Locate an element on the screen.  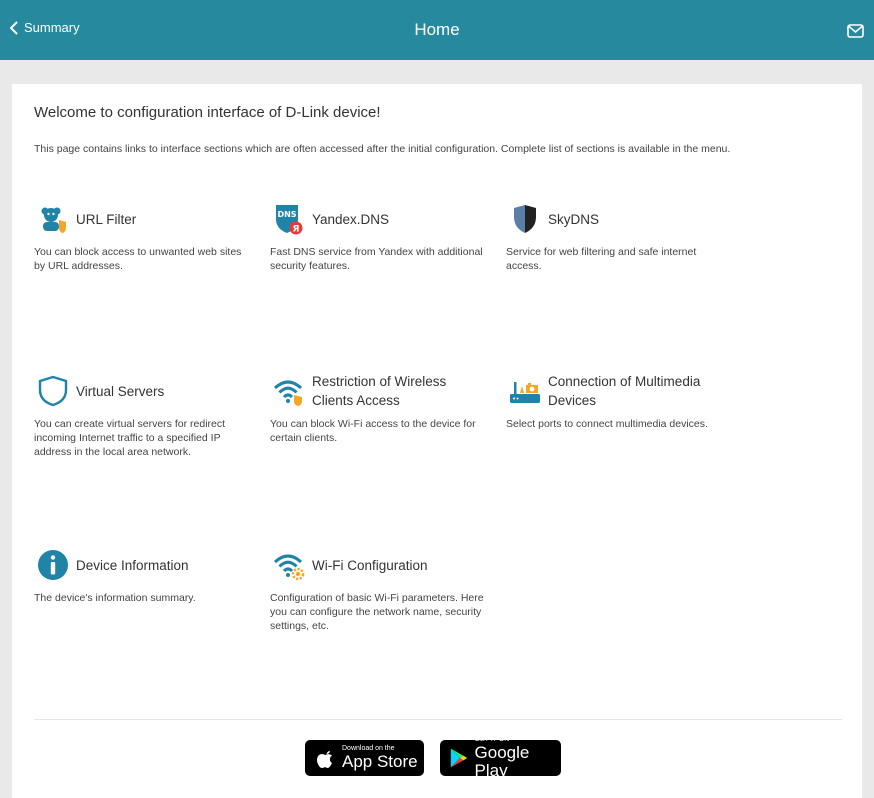
svg-text: Я is located at coordinates (296, 230).